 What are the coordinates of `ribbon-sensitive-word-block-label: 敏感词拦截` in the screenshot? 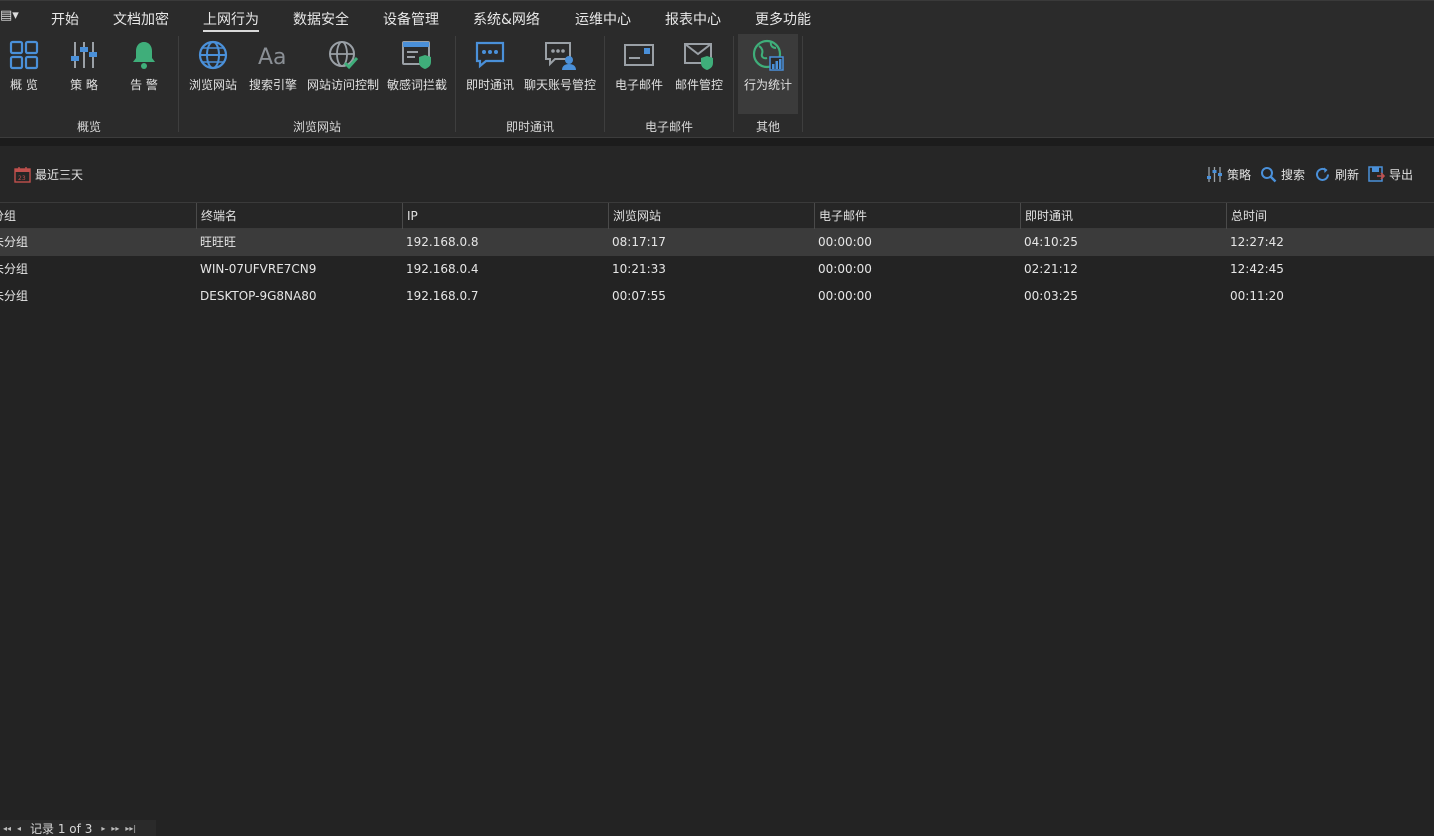 It's located at (416, 85).